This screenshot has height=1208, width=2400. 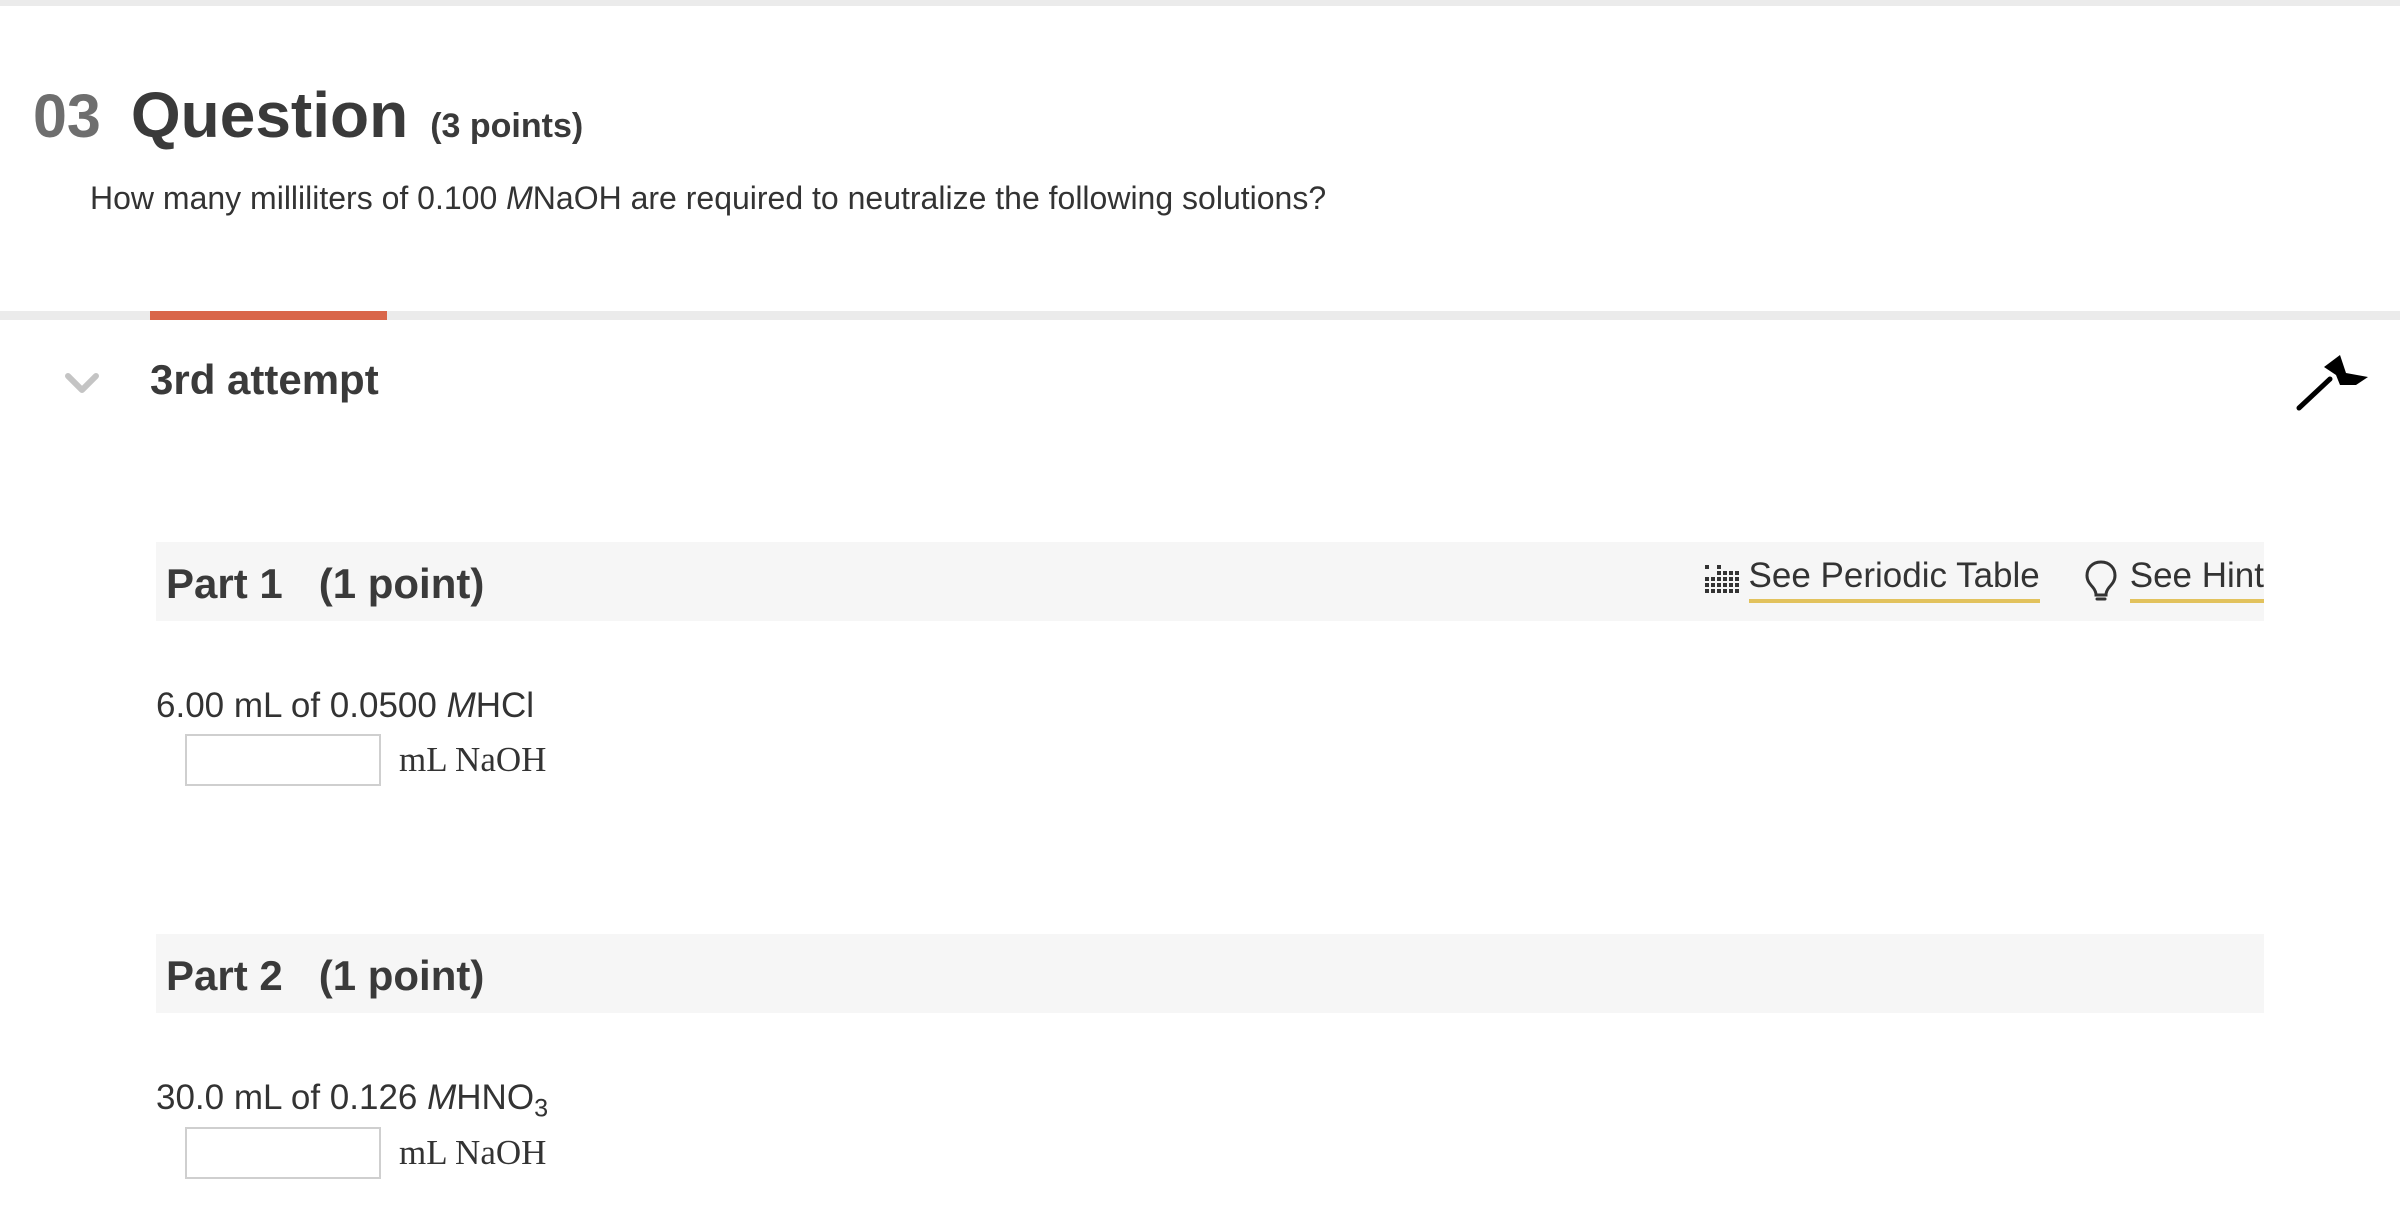 I want to click on question-points: (3 points), so click(x=507, y=126).